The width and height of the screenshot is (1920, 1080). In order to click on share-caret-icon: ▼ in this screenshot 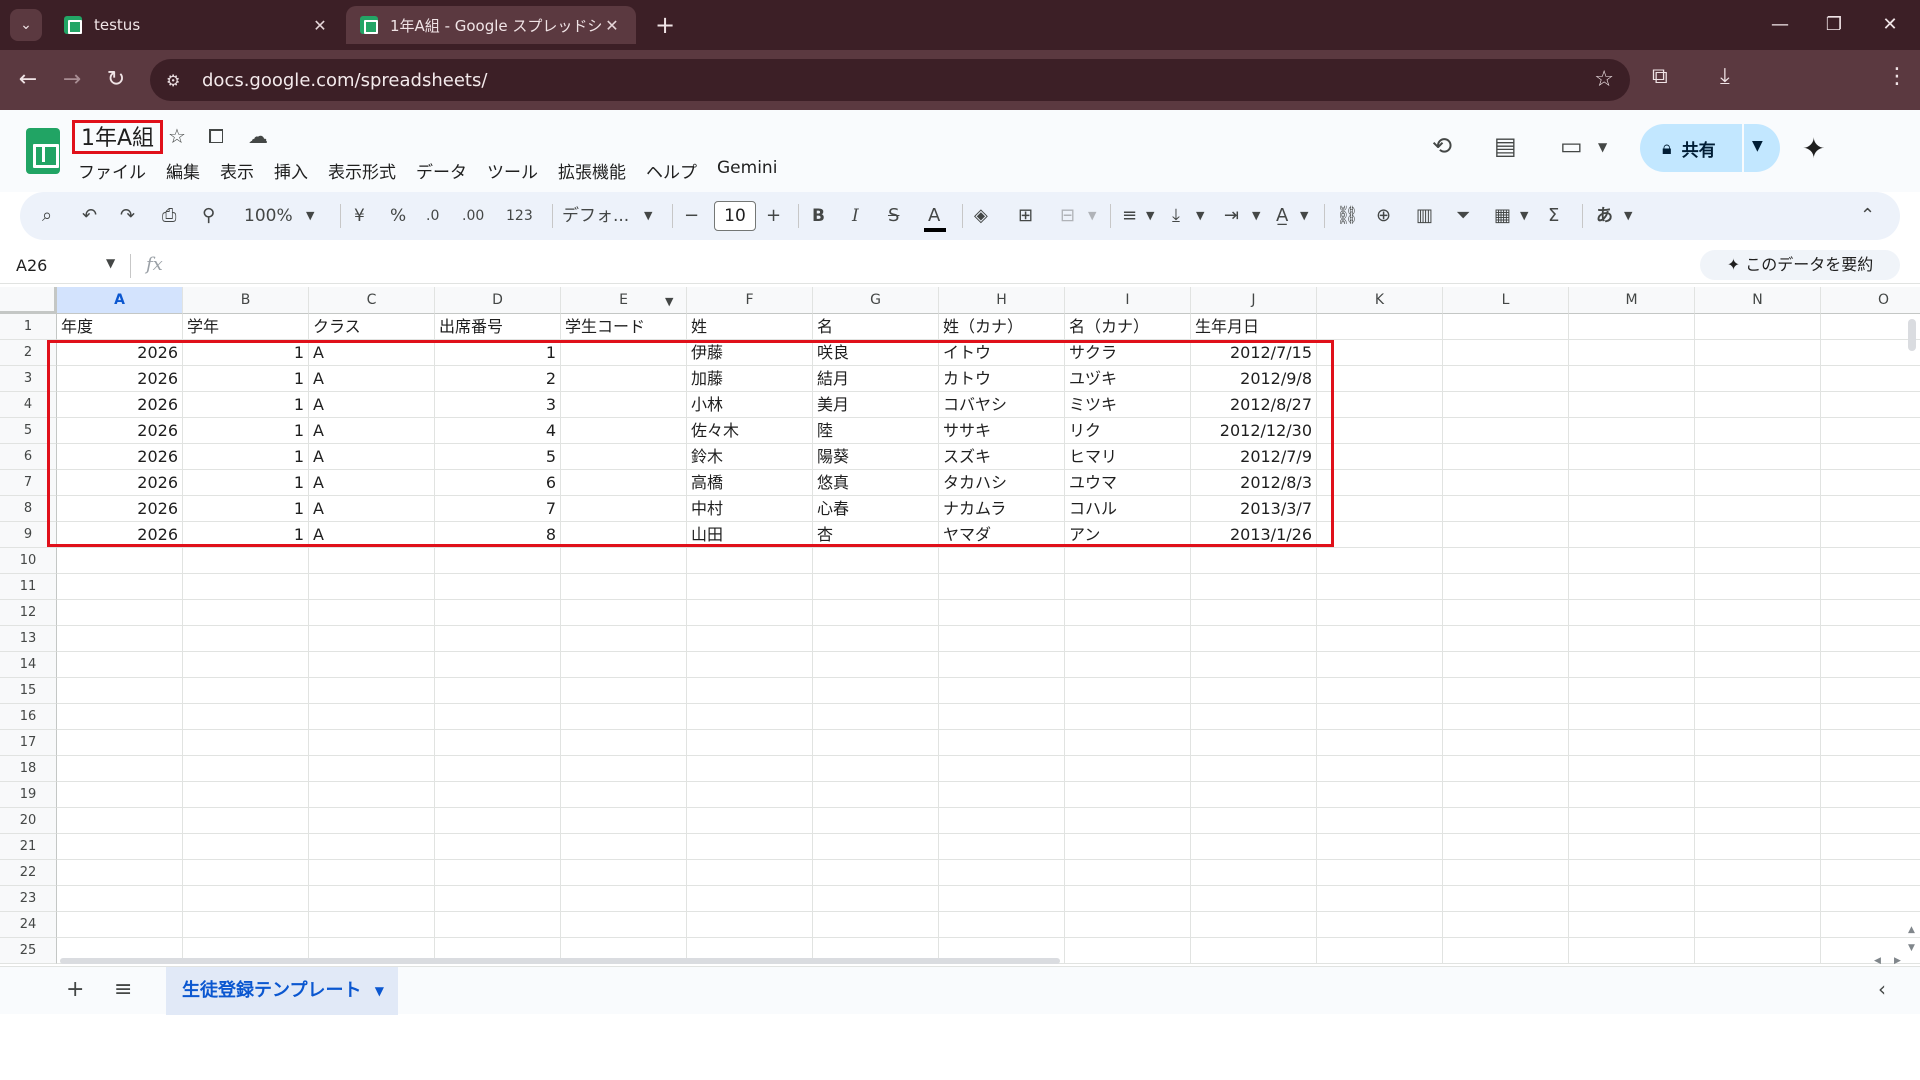, I will do `click(1757, 146)`.